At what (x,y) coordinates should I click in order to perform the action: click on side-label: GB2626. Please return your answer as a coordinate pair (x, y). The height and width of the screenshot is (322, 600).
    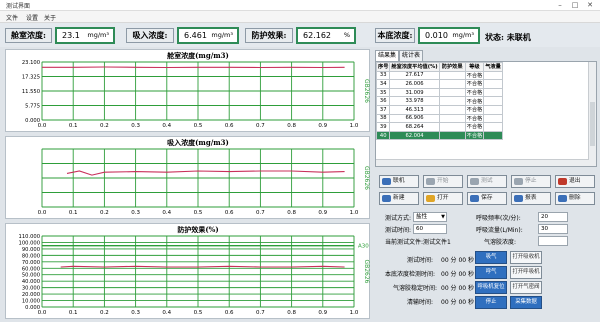
    Looking at the image, I should click on (366, 91).